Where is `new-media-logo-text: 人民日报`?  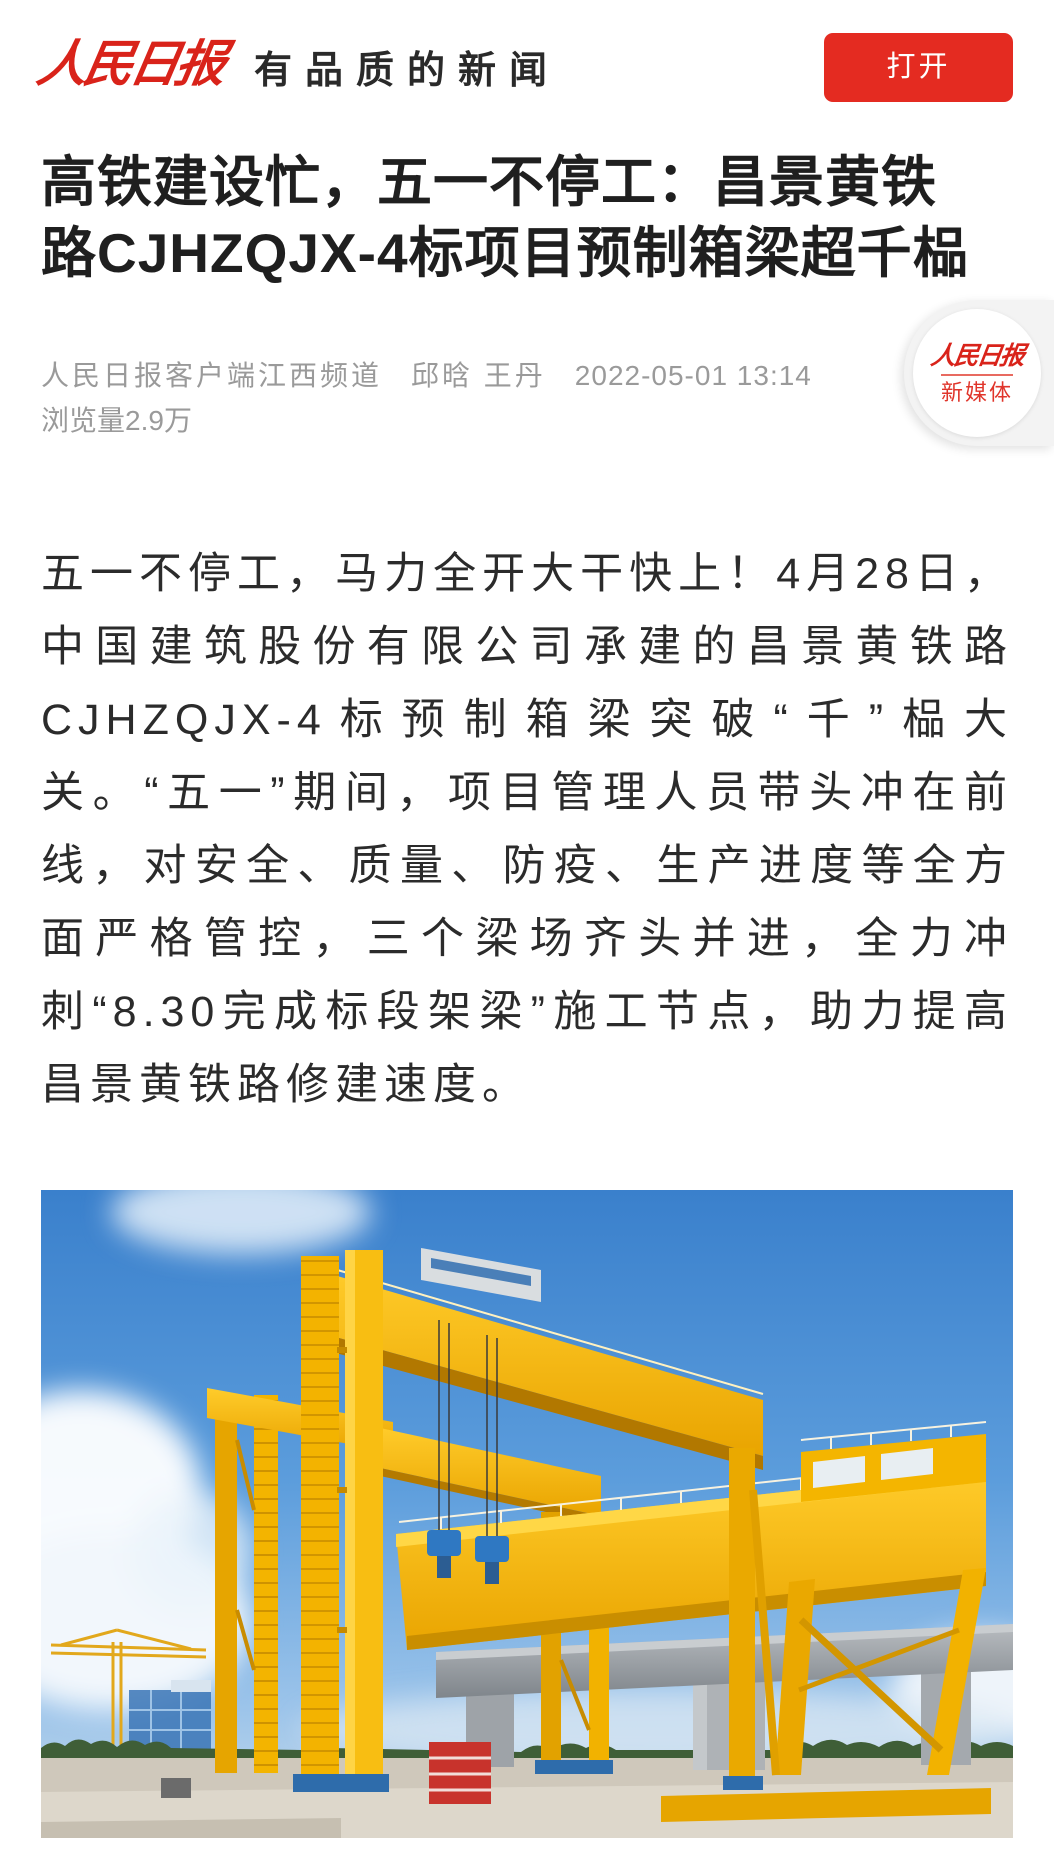 new-media-logo-text: 人民日报 is located at coordinates (977, 355).